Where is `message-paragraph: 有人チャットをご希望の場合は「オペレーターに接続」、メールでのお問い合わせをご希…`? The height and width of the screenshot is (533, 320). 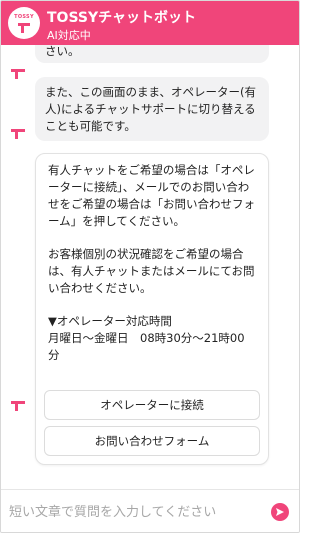 message-paragraph: 有人チャットをご希望の場合は「オペレーターに接続」、メールでのお問い合わせをご希… is located at coordinates (151, 195).